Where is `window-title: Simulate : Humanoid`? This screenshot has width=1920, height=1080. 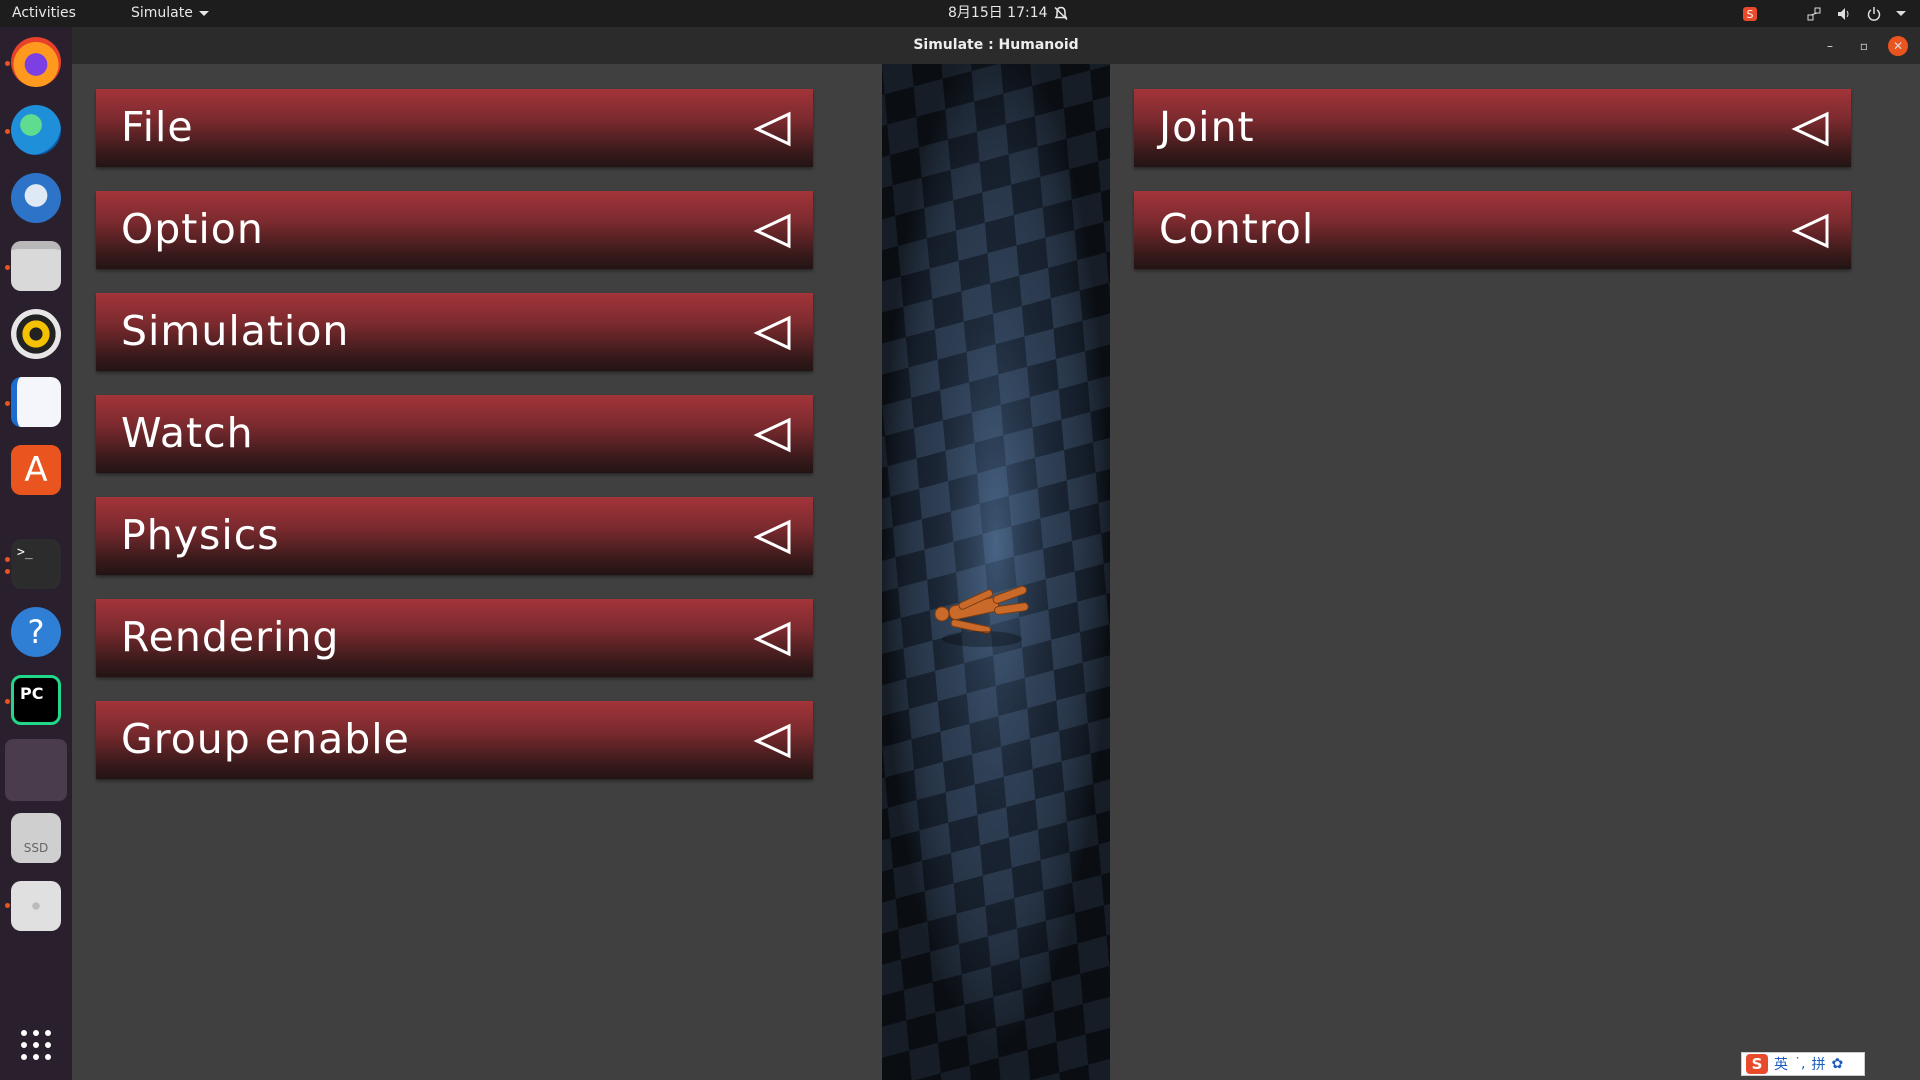
window-title: Simulate : Humanoid is located at coordinates (996, 45).